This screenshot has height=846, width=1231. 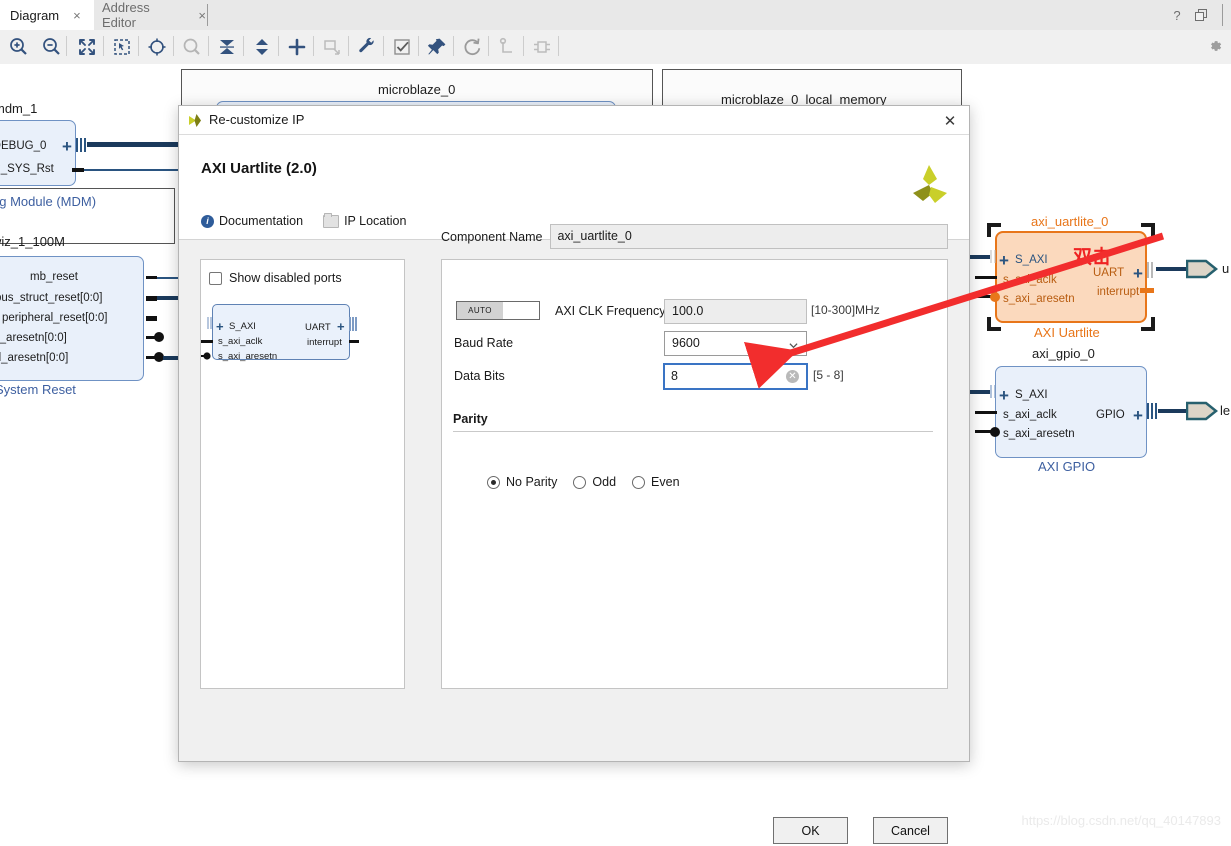 What do you see at coordinates (157, 47) in the screenshot?
I see `zoom-target-icon` at bounding box center [157, 47].